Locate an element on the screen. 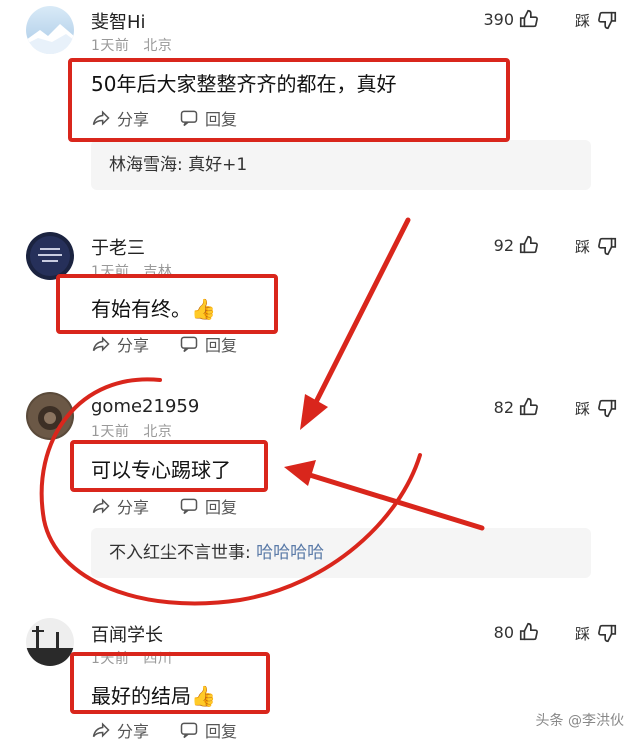 This screenshot has width=640, height=744. like-button: 80 is located at coordinates (517, 632).